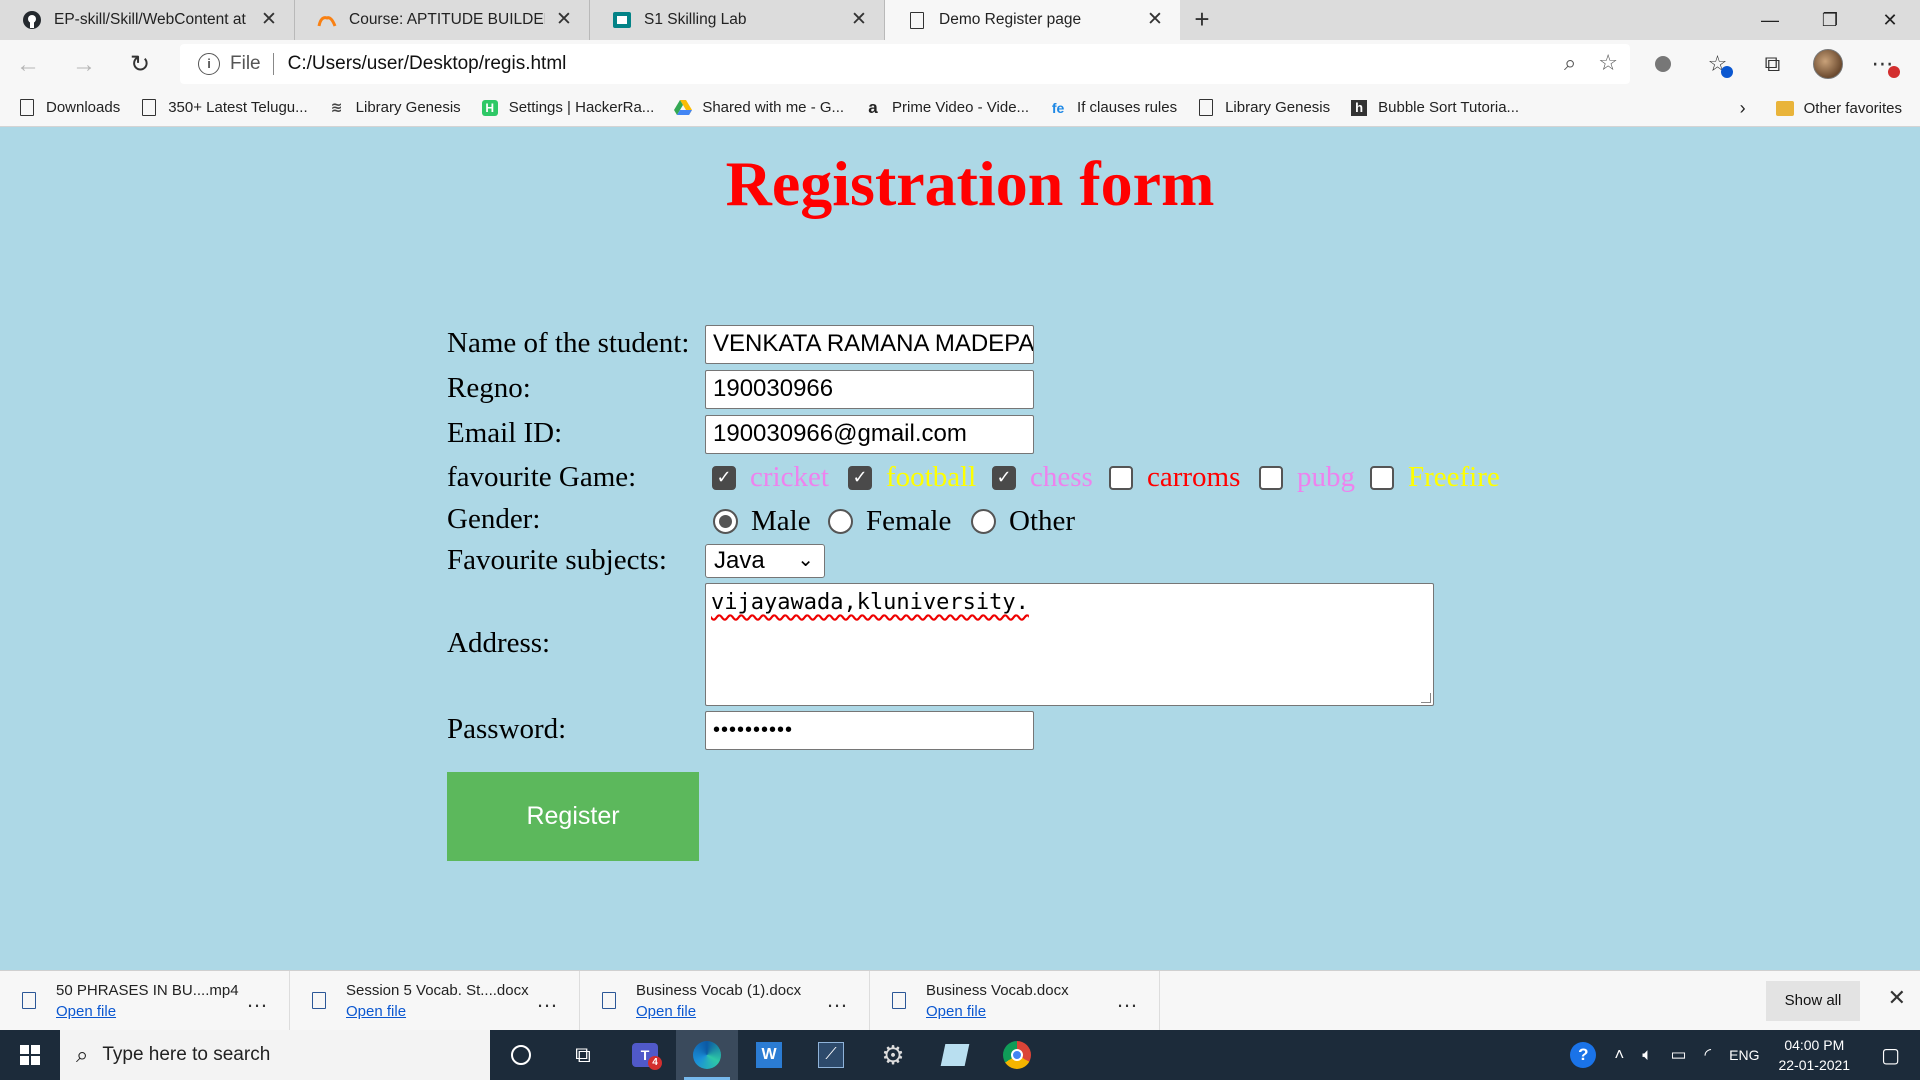 Image resolution: width=1920 pixels, height=1080 pixels. I want to click on chevron-up-icon: ˄, so click(1619, 1055).